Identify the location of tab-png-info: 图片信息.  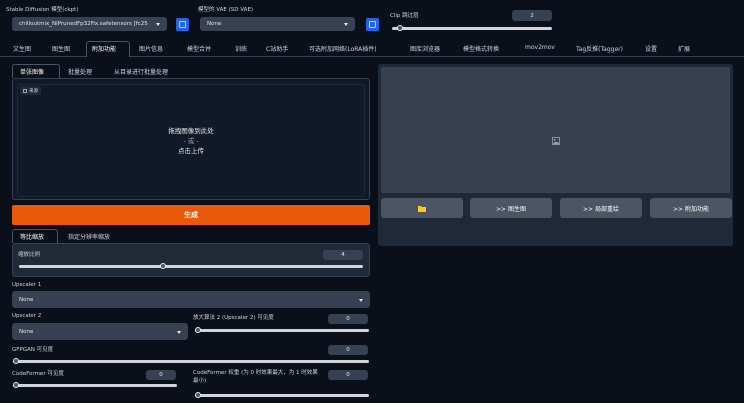
(151, 48).